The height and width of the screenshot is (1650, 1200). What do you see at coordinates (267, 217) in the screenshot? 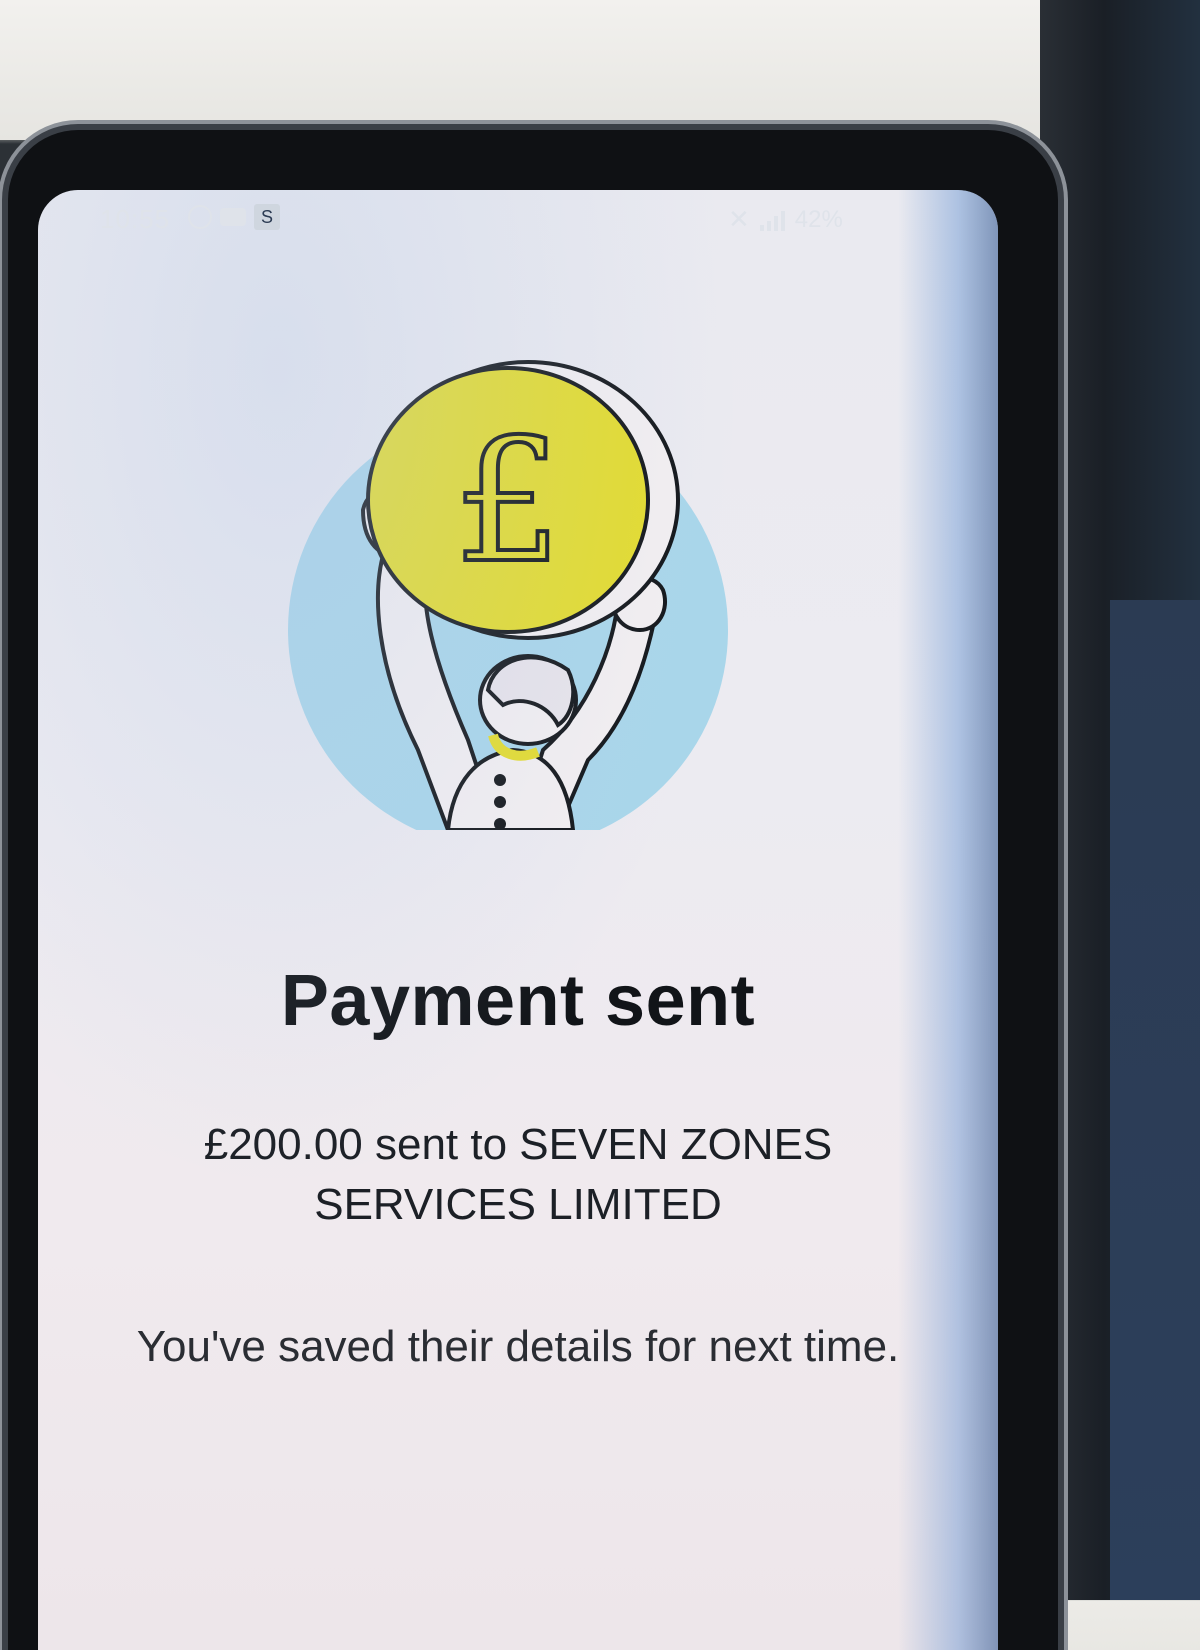
I see `s-app-icon: S` at bounding box center [267, 217].